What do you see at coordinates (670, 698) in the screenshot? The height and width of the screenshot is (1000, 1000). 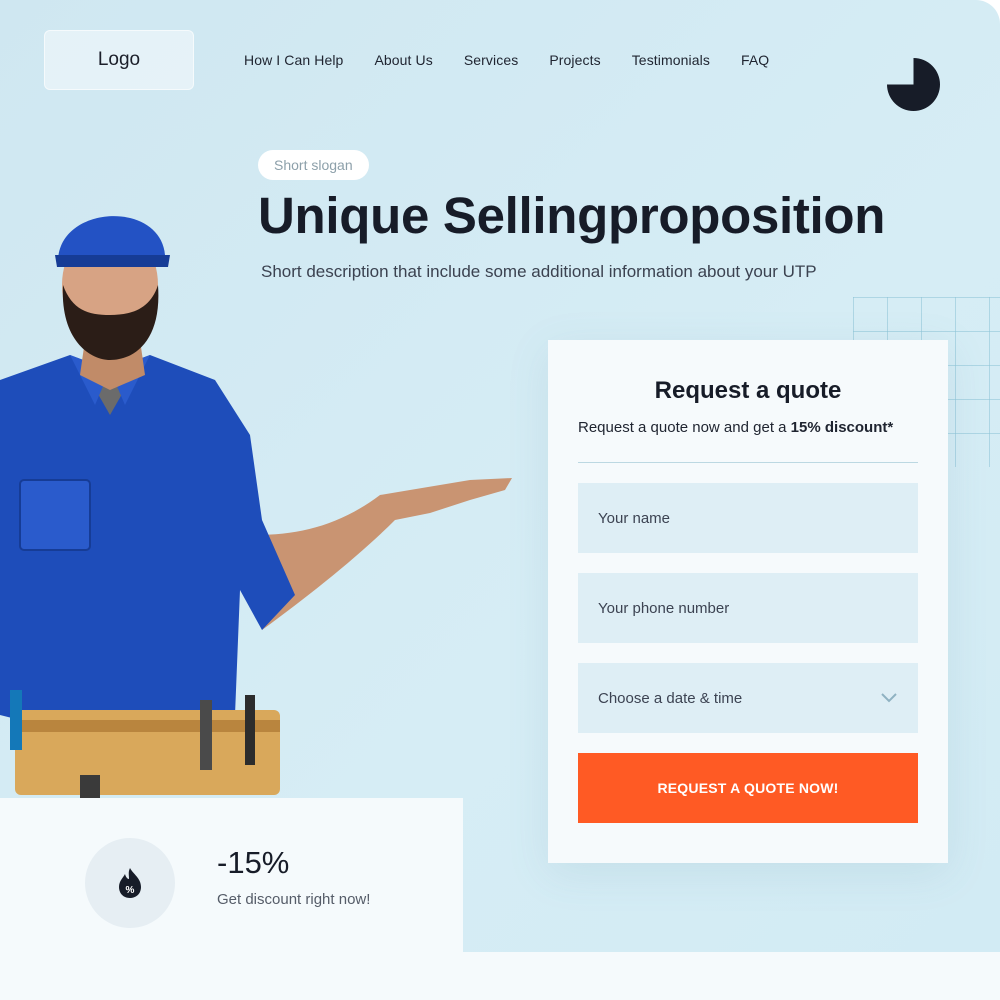 I see `date-time-select-label: Choose a date & time` at bounding box center [670, 698].